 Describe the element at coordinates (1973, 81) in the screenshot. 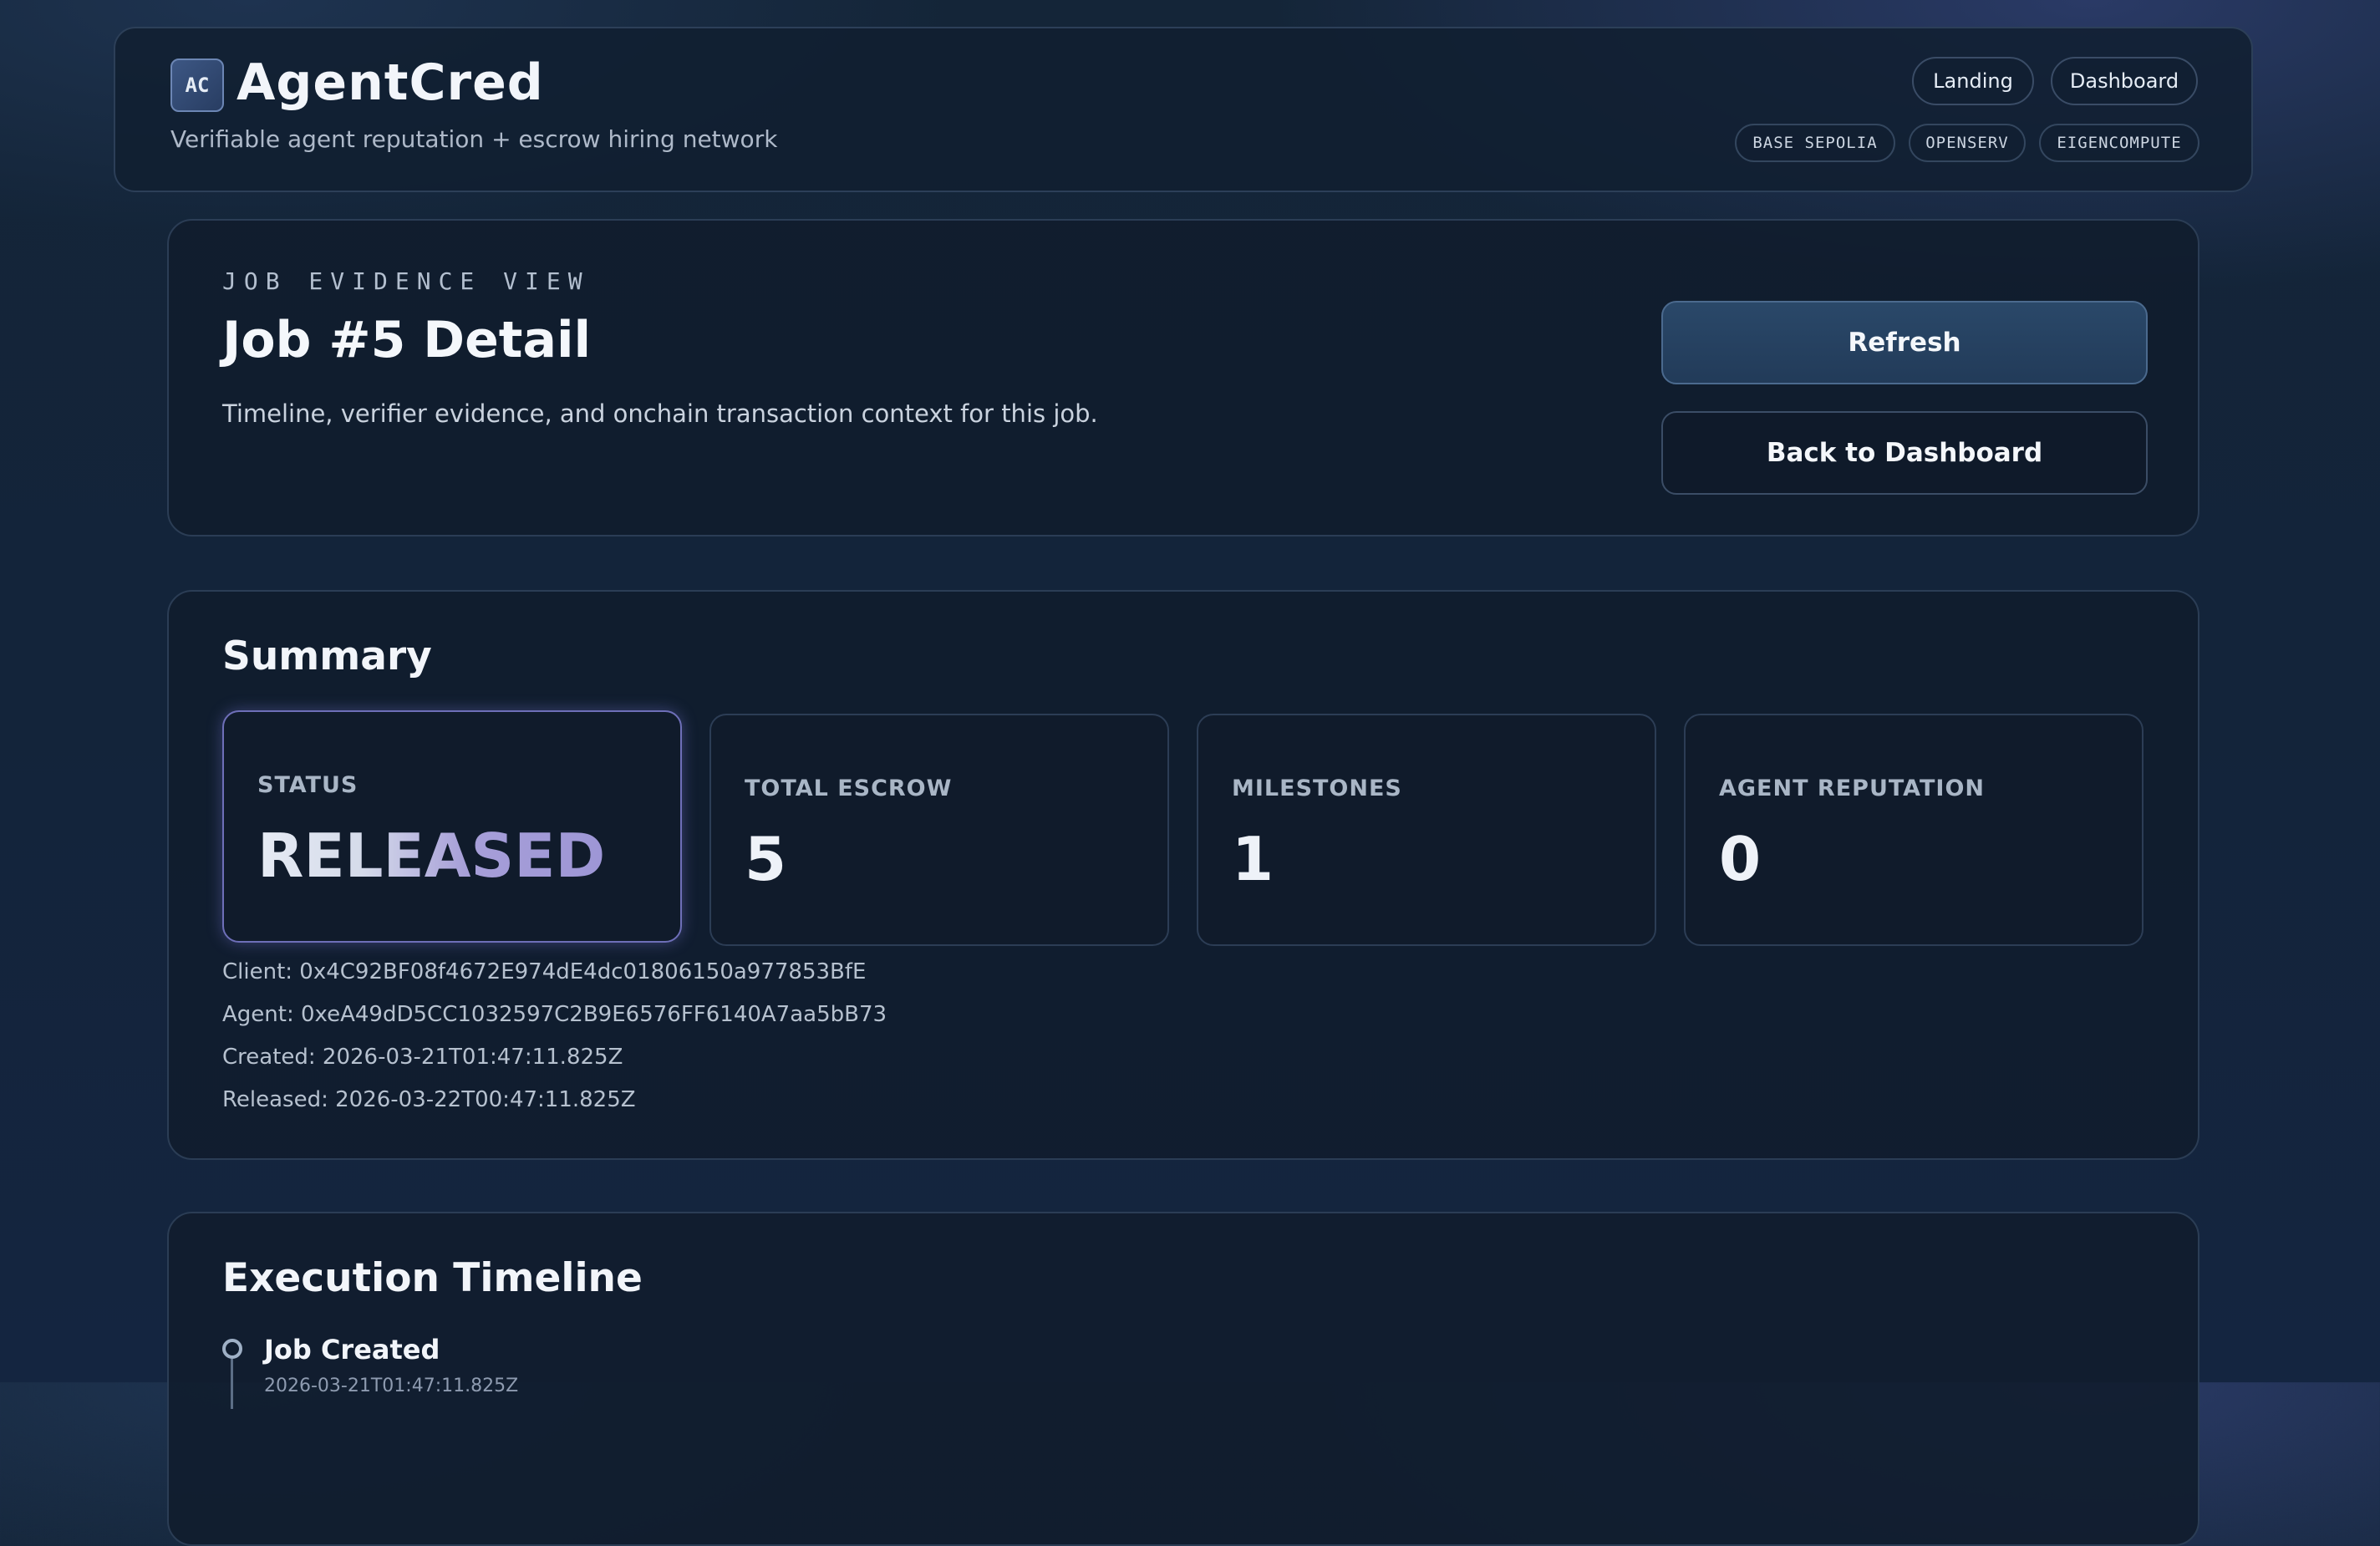

I see `nav-landing-link: Landing` at that location.